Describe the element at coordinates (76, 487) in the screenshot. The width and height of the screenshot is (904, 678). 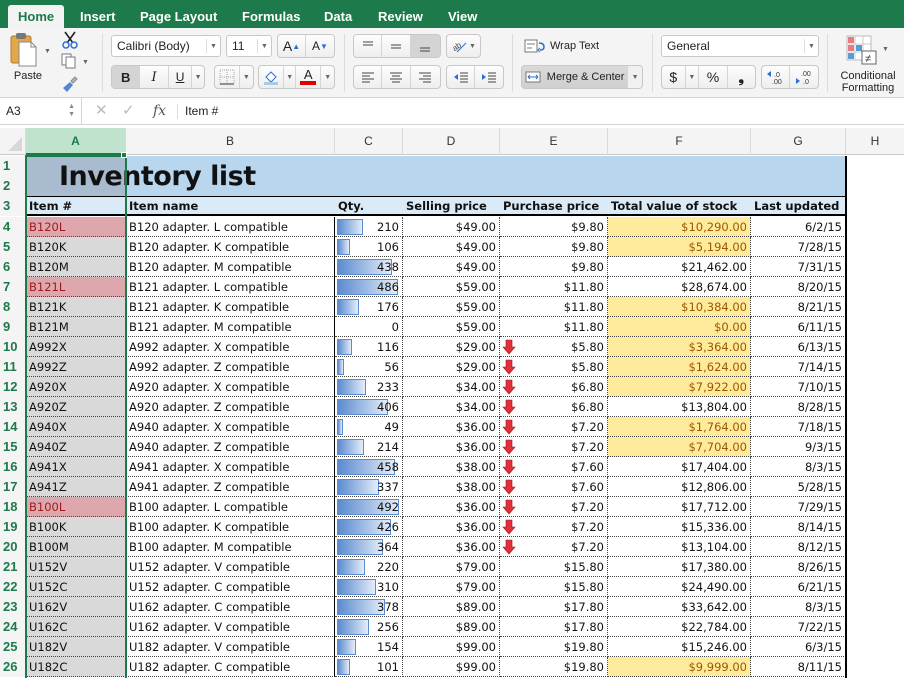
I see `cell-item-number: A941Z` at that location.